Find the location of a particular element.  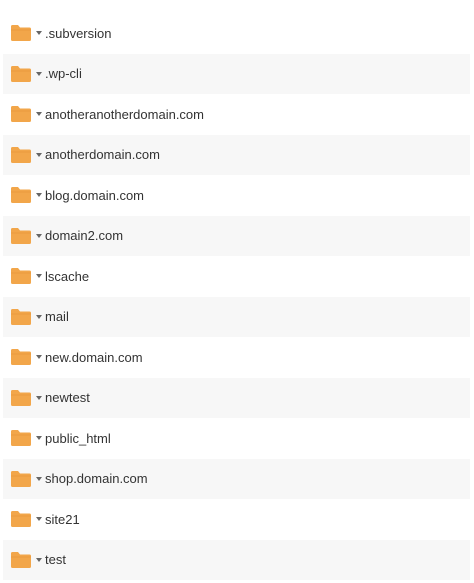

folder-name: test is located at coordinates (55, 559).